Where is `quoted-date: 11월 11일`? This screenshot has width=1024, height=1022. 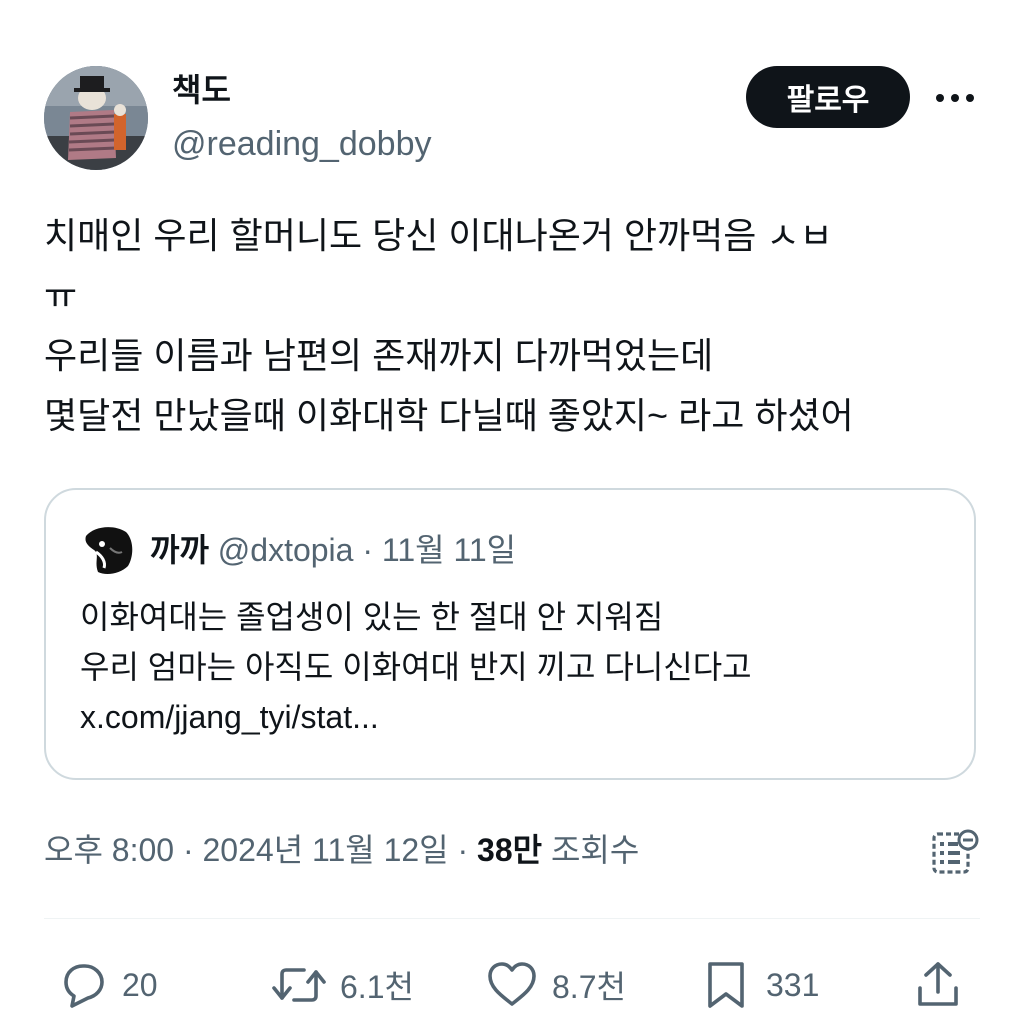
quoted-date: 11월 11일 is located at coordinates (449, 550).